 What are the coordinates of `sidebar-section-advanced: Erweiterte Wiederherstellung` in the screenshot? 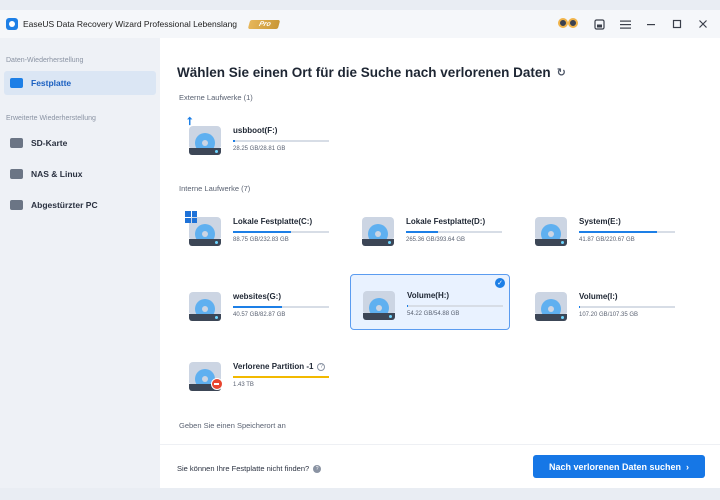 It's located at (51, 118).